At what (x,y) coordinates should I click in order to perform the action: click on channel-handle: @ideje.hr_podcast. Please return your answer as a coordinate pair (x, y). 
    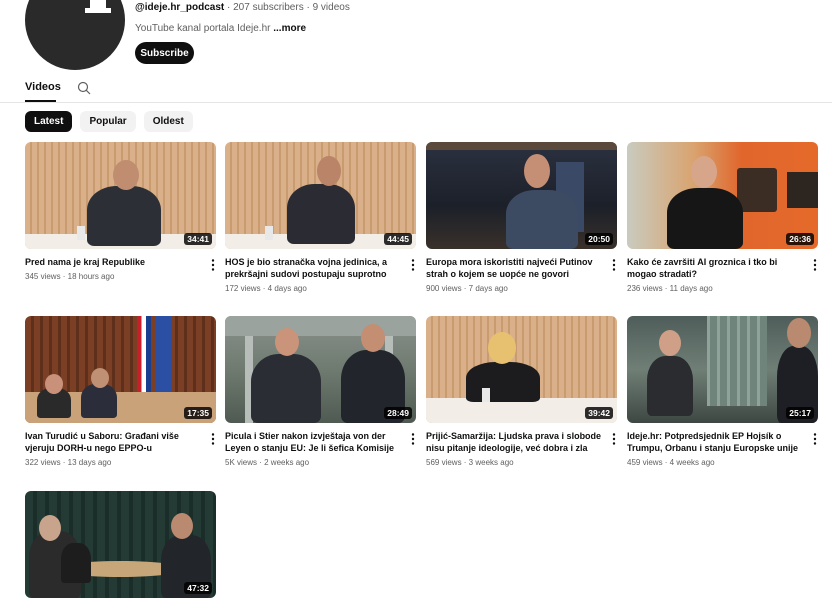
    Looking at the image, I should click on (180, 7).